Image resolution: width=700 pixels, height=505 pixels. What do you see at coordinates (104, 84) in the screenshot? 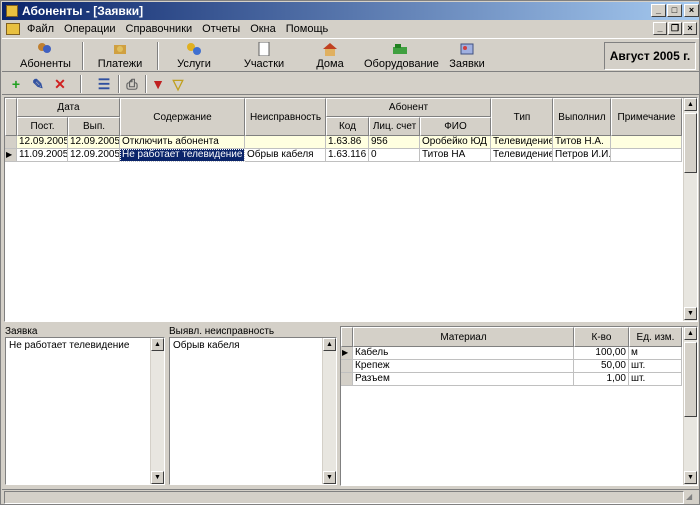
I see `list-view-icon: ☰` at bounding box center [104, 84].